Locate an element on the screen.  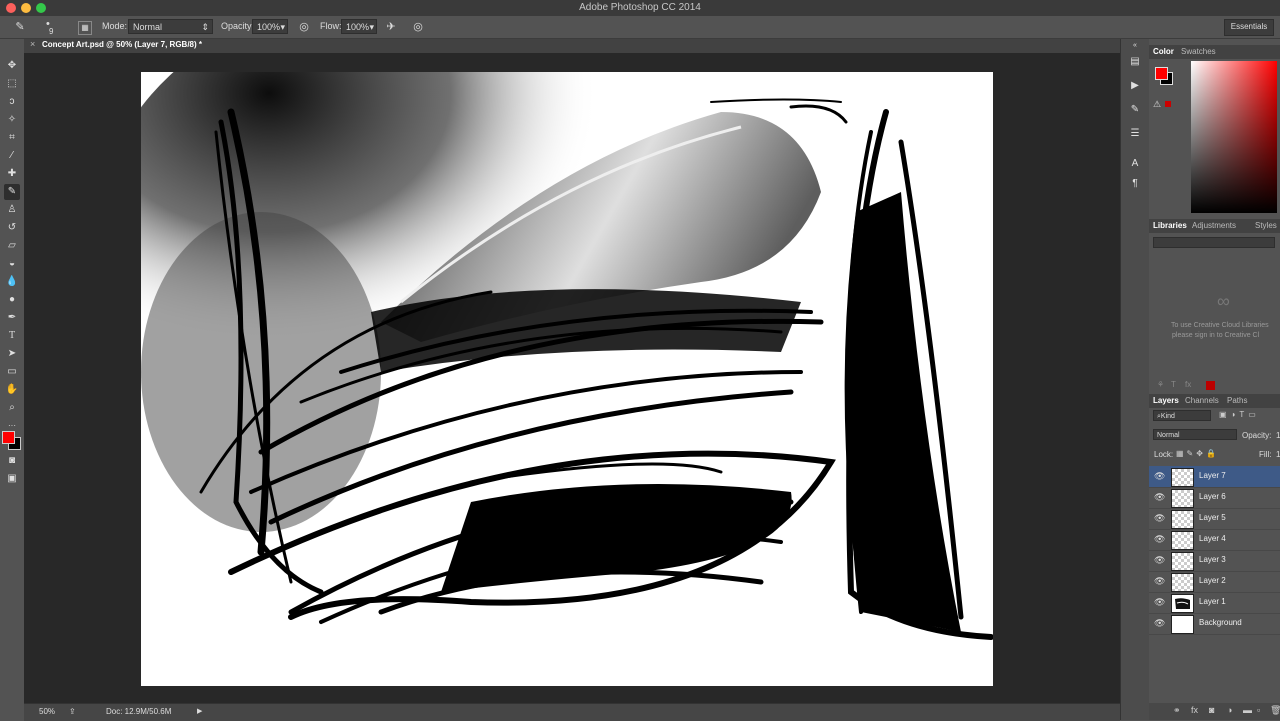
layer-row: 👁 Layer 7 is located at coordinates (1214, 477).